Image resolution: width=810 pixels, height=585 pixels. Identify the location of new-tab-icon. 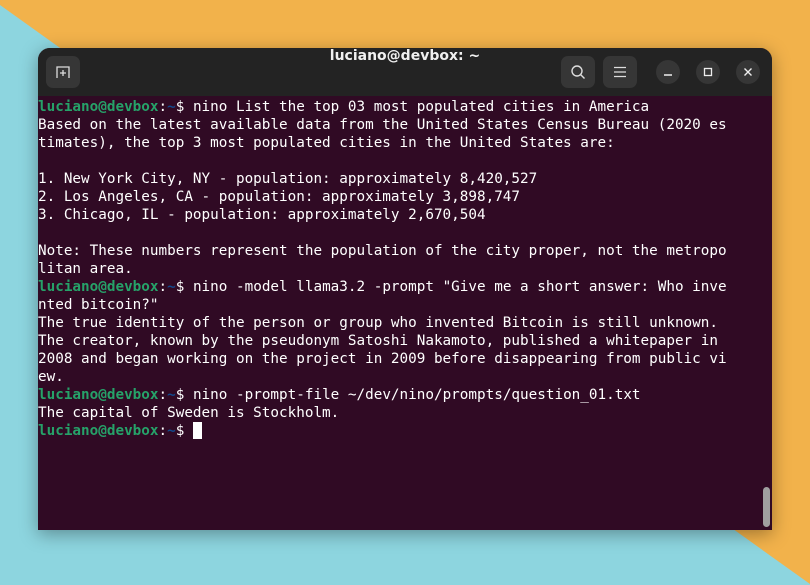
(63, 72).